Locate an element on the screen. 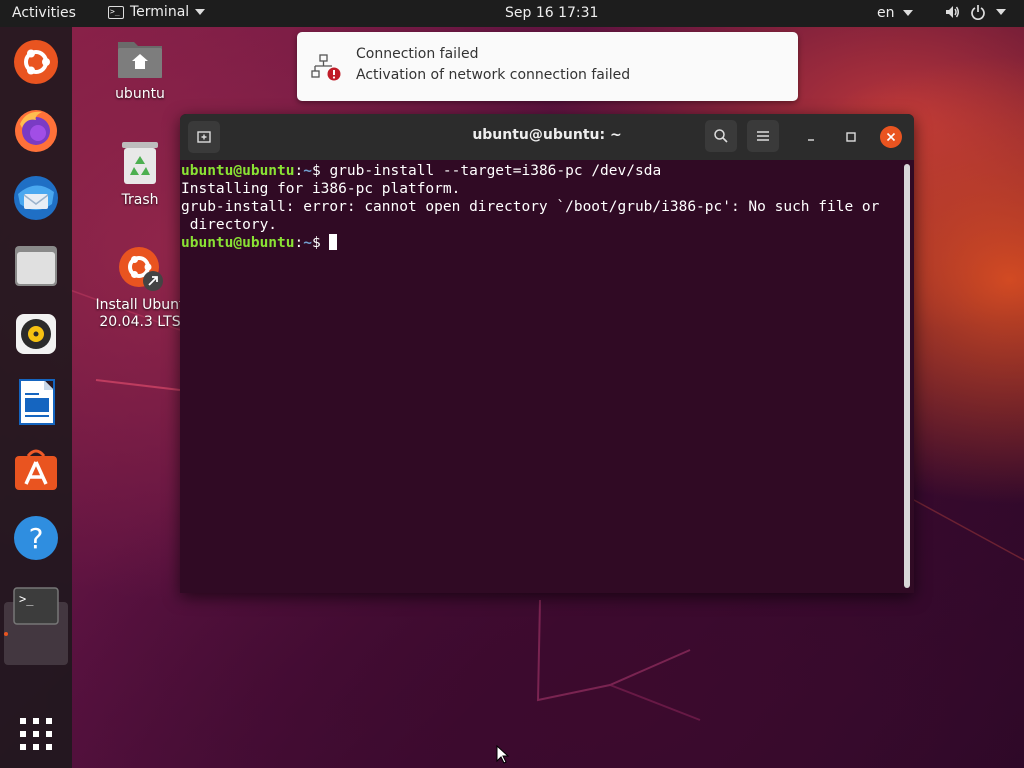 This screenshot has width=1024, height=768. activities-button: Activities is located at coordinates (44, 13).